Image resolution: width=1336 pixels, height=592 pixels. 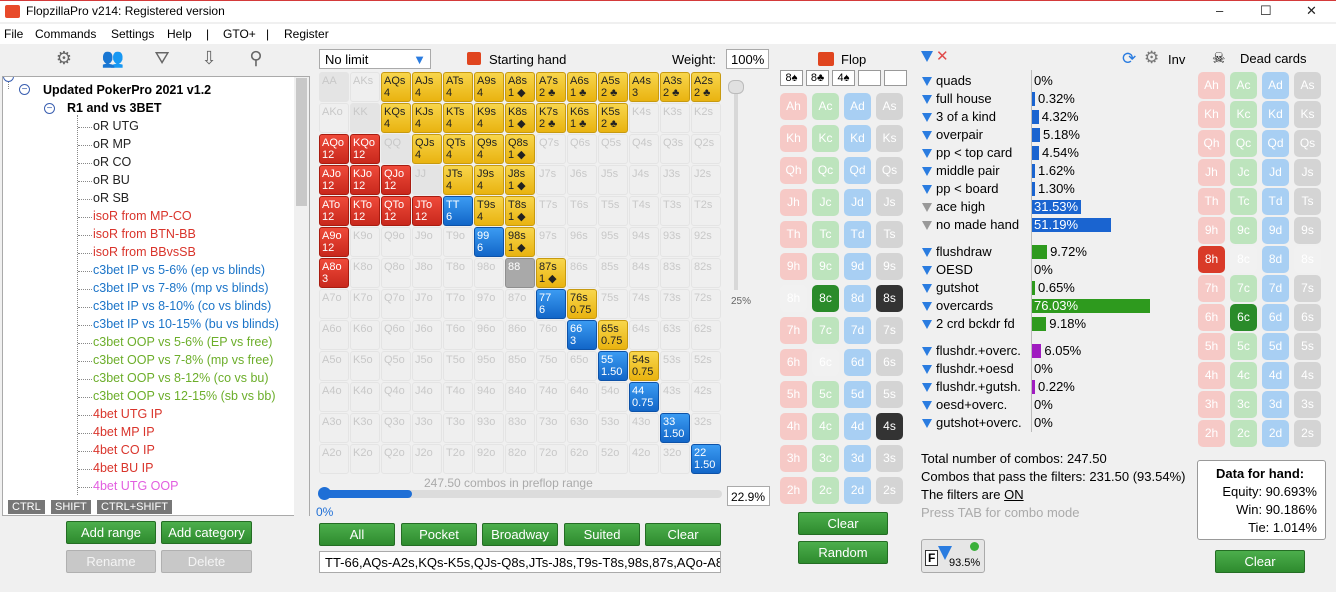 I want to click on hand-cell: 74s, so click(x=644, y=304).